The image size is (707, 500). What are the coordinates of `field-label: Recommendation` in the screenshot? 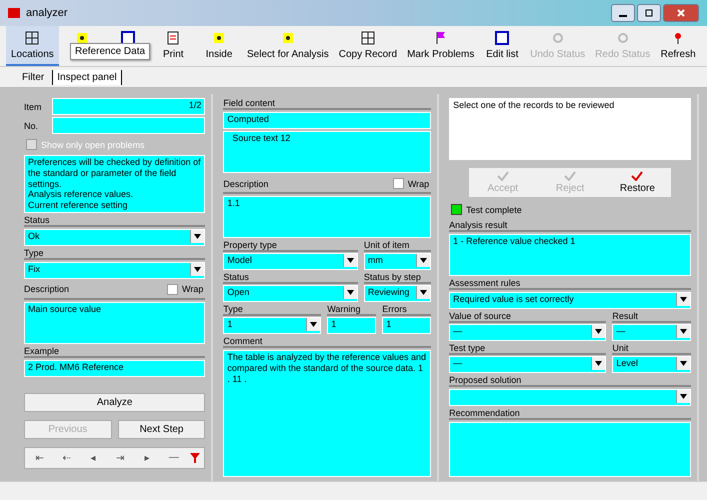 It's located at (484, 413).